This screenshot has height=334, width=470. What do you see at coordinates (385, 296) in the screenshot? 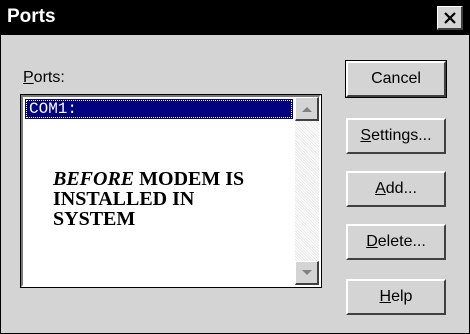
I see `help-accelerator: H` at bounding box center [385, 296].